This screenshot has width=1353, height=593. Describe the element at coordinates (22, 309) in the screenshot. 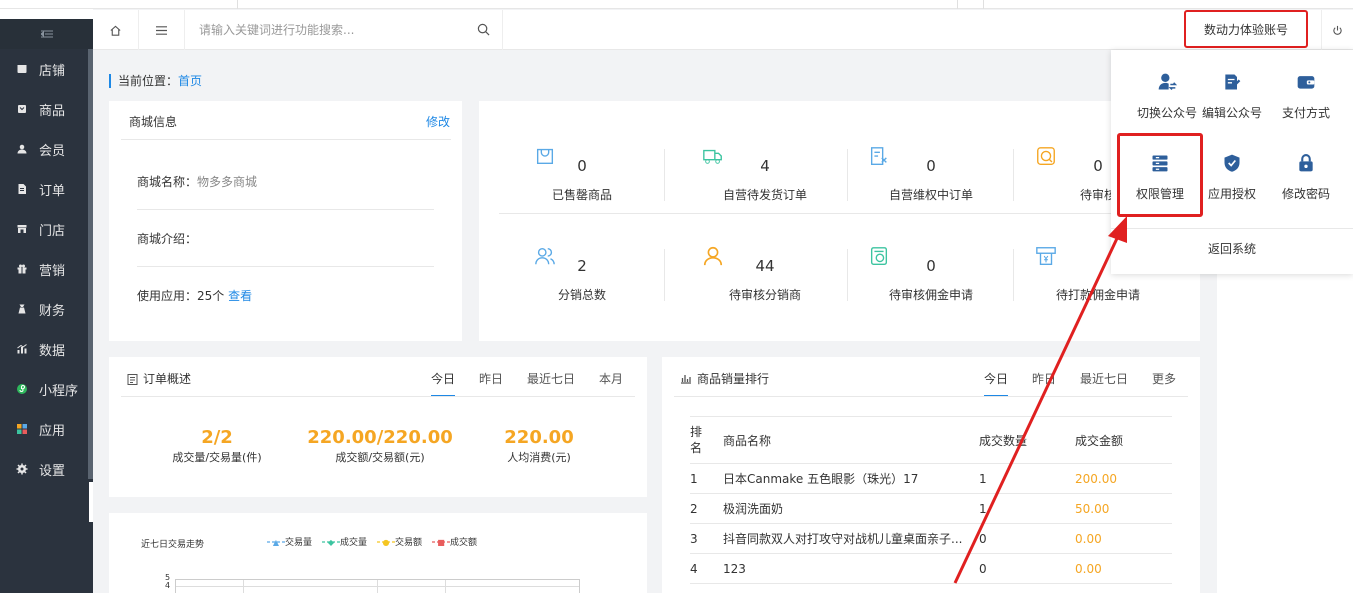

I see `finance-icon` at that location.